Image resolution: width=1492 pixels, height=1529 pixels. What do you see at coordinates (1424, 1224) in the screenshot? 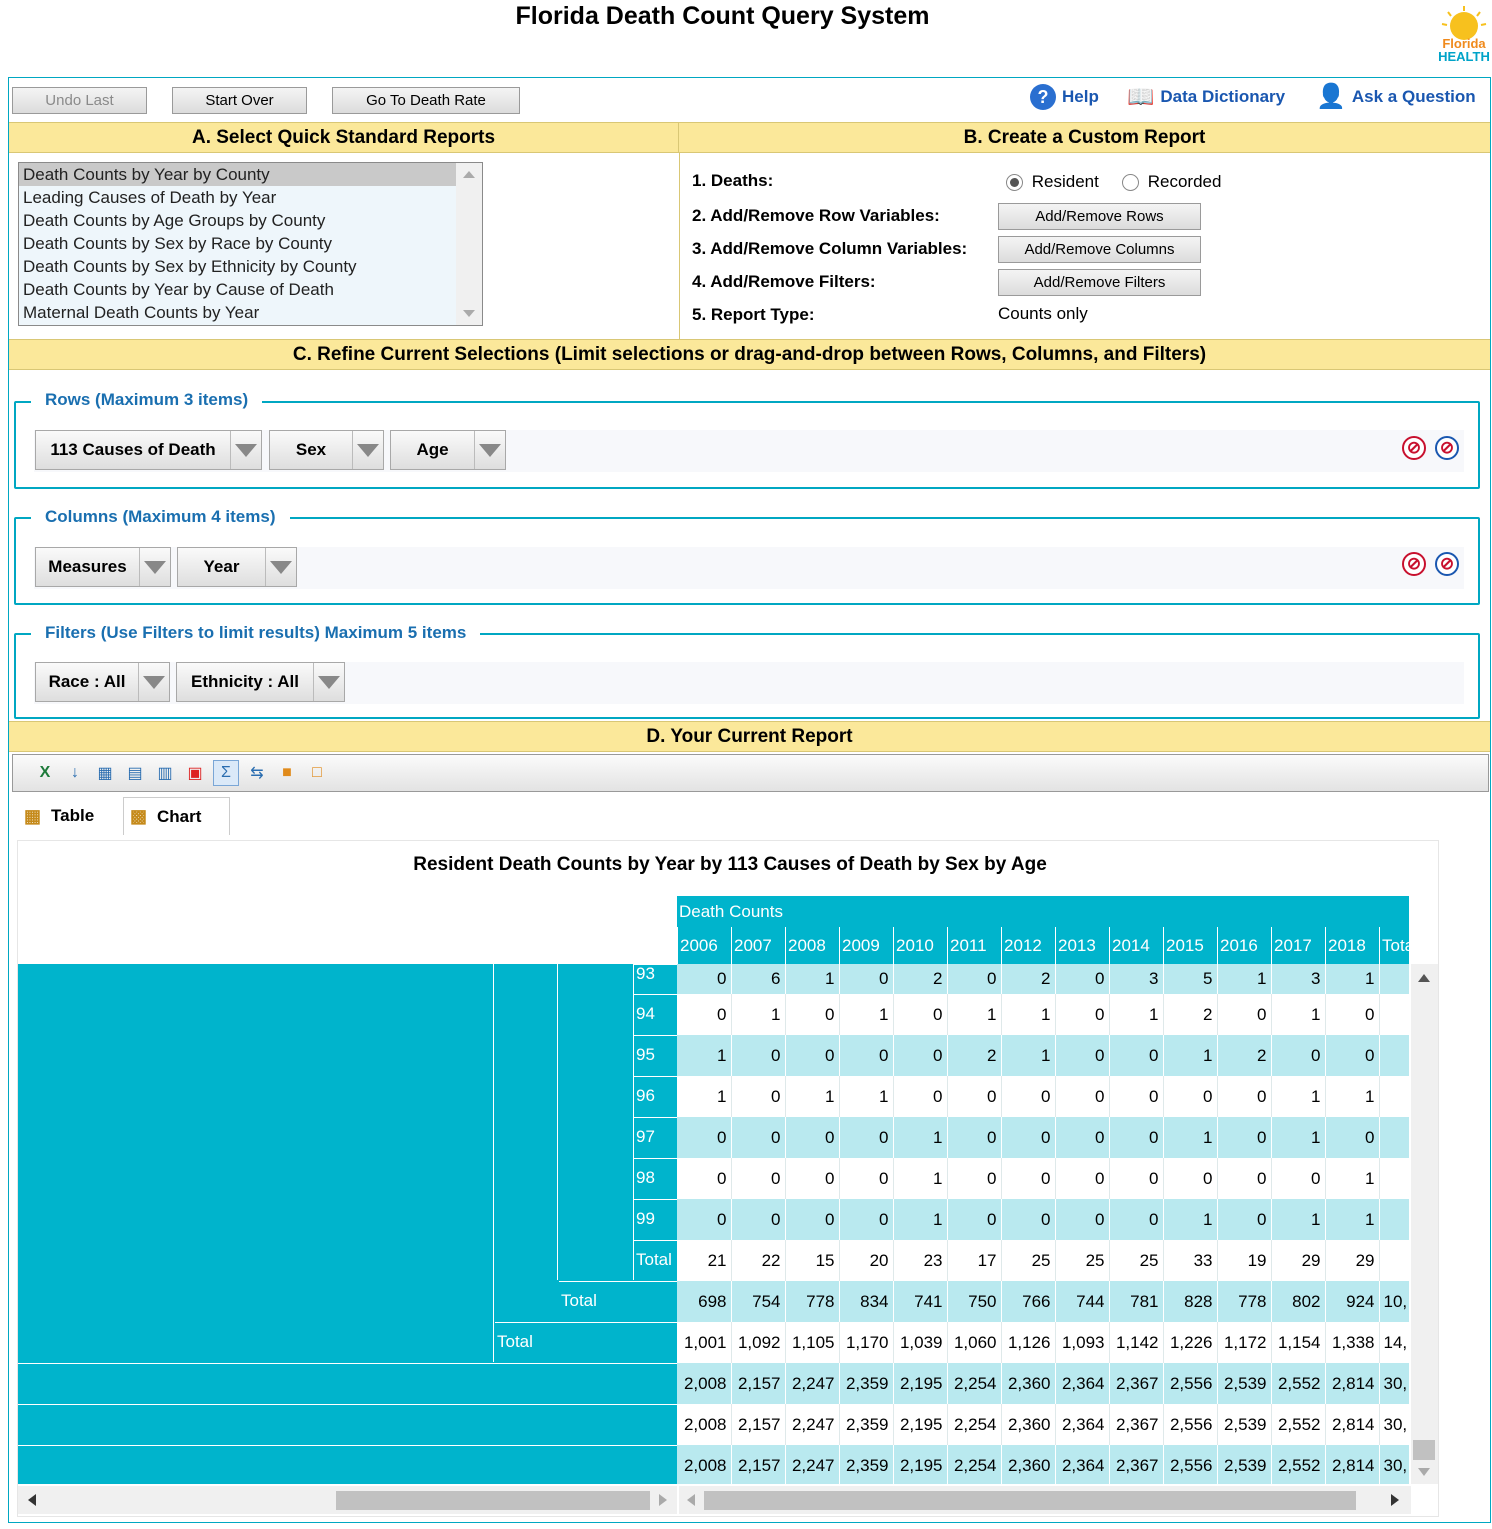
I see `grid-vertical-scrollbar` at bounding box center [1424, 1224].